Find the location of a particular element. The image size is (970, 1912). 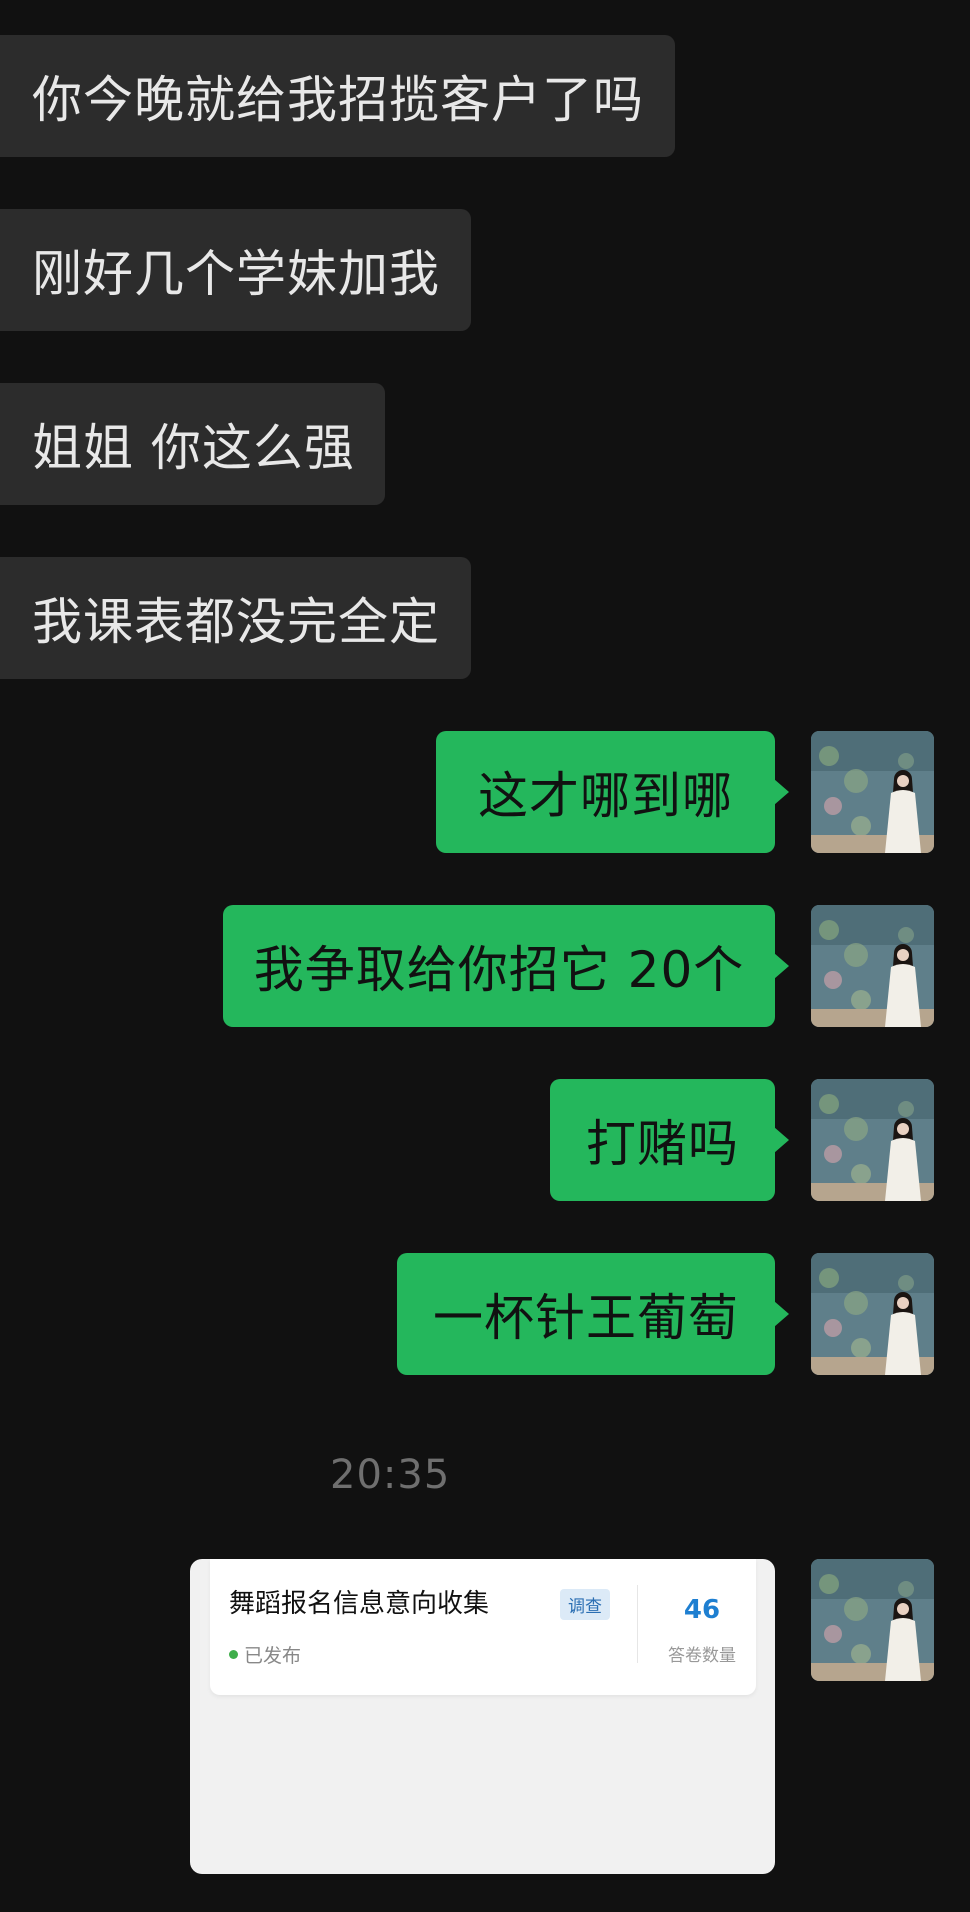

response-count: 46 is located at coordinates (702, 1610).